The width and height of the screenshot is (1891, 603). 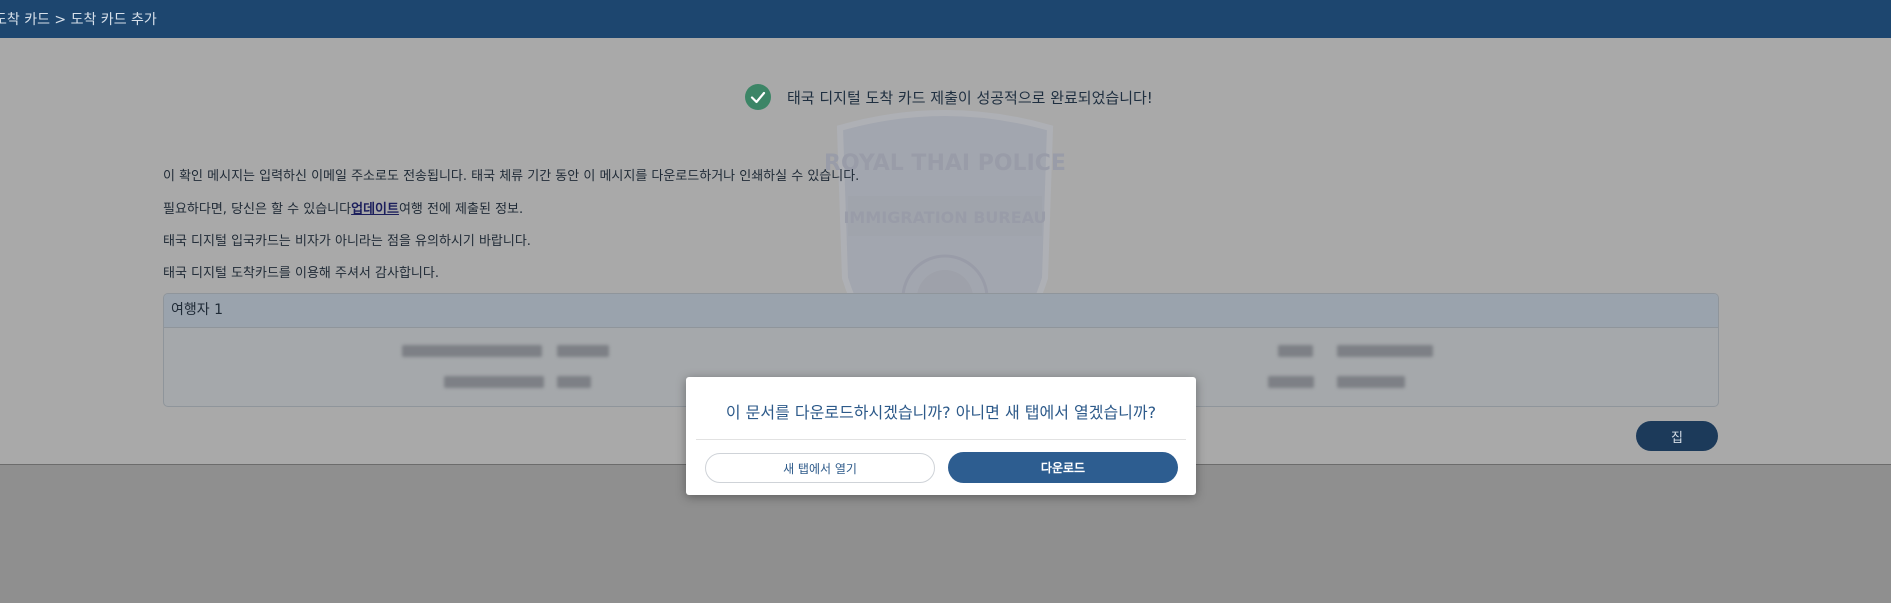 What do you see at coordinates (461, 209) in the screenshot?
I see `update-info-suffix: 여행 전에 제출된 정보.` at bounding box center [461, 209].